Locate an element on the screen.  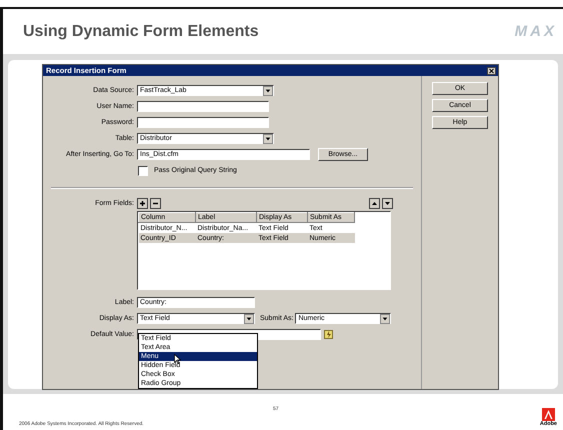
slide-title: Using Dynamic Form Elements is located at coordinates (141, 31).